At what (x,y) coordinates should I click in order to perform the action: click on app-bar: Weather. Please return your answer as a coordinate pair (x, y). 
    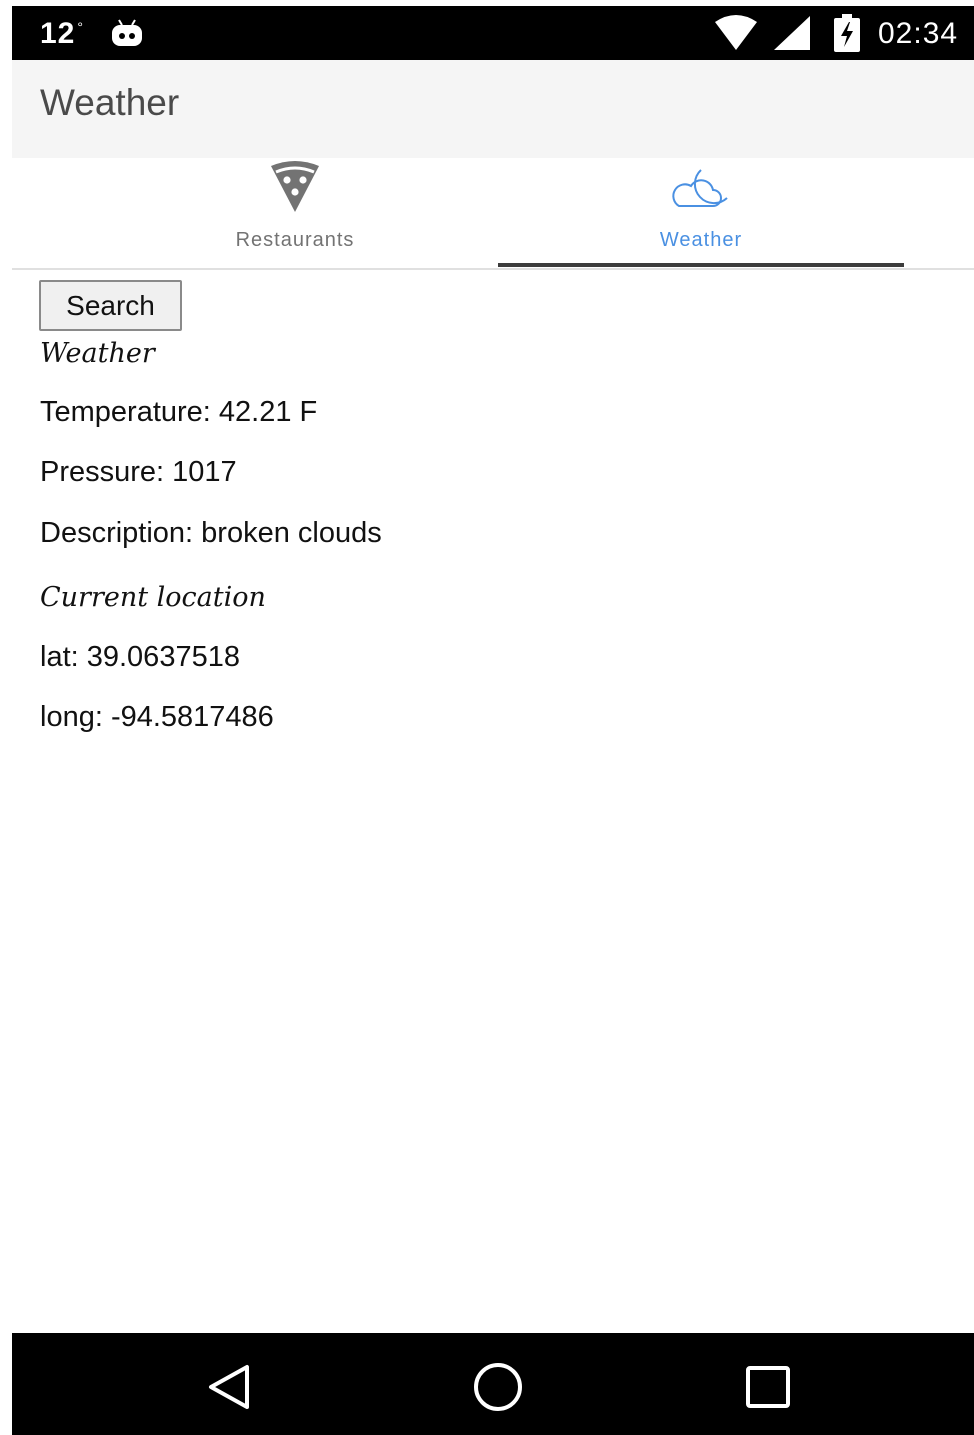
    Looking at the image, I should click on (493, 109).